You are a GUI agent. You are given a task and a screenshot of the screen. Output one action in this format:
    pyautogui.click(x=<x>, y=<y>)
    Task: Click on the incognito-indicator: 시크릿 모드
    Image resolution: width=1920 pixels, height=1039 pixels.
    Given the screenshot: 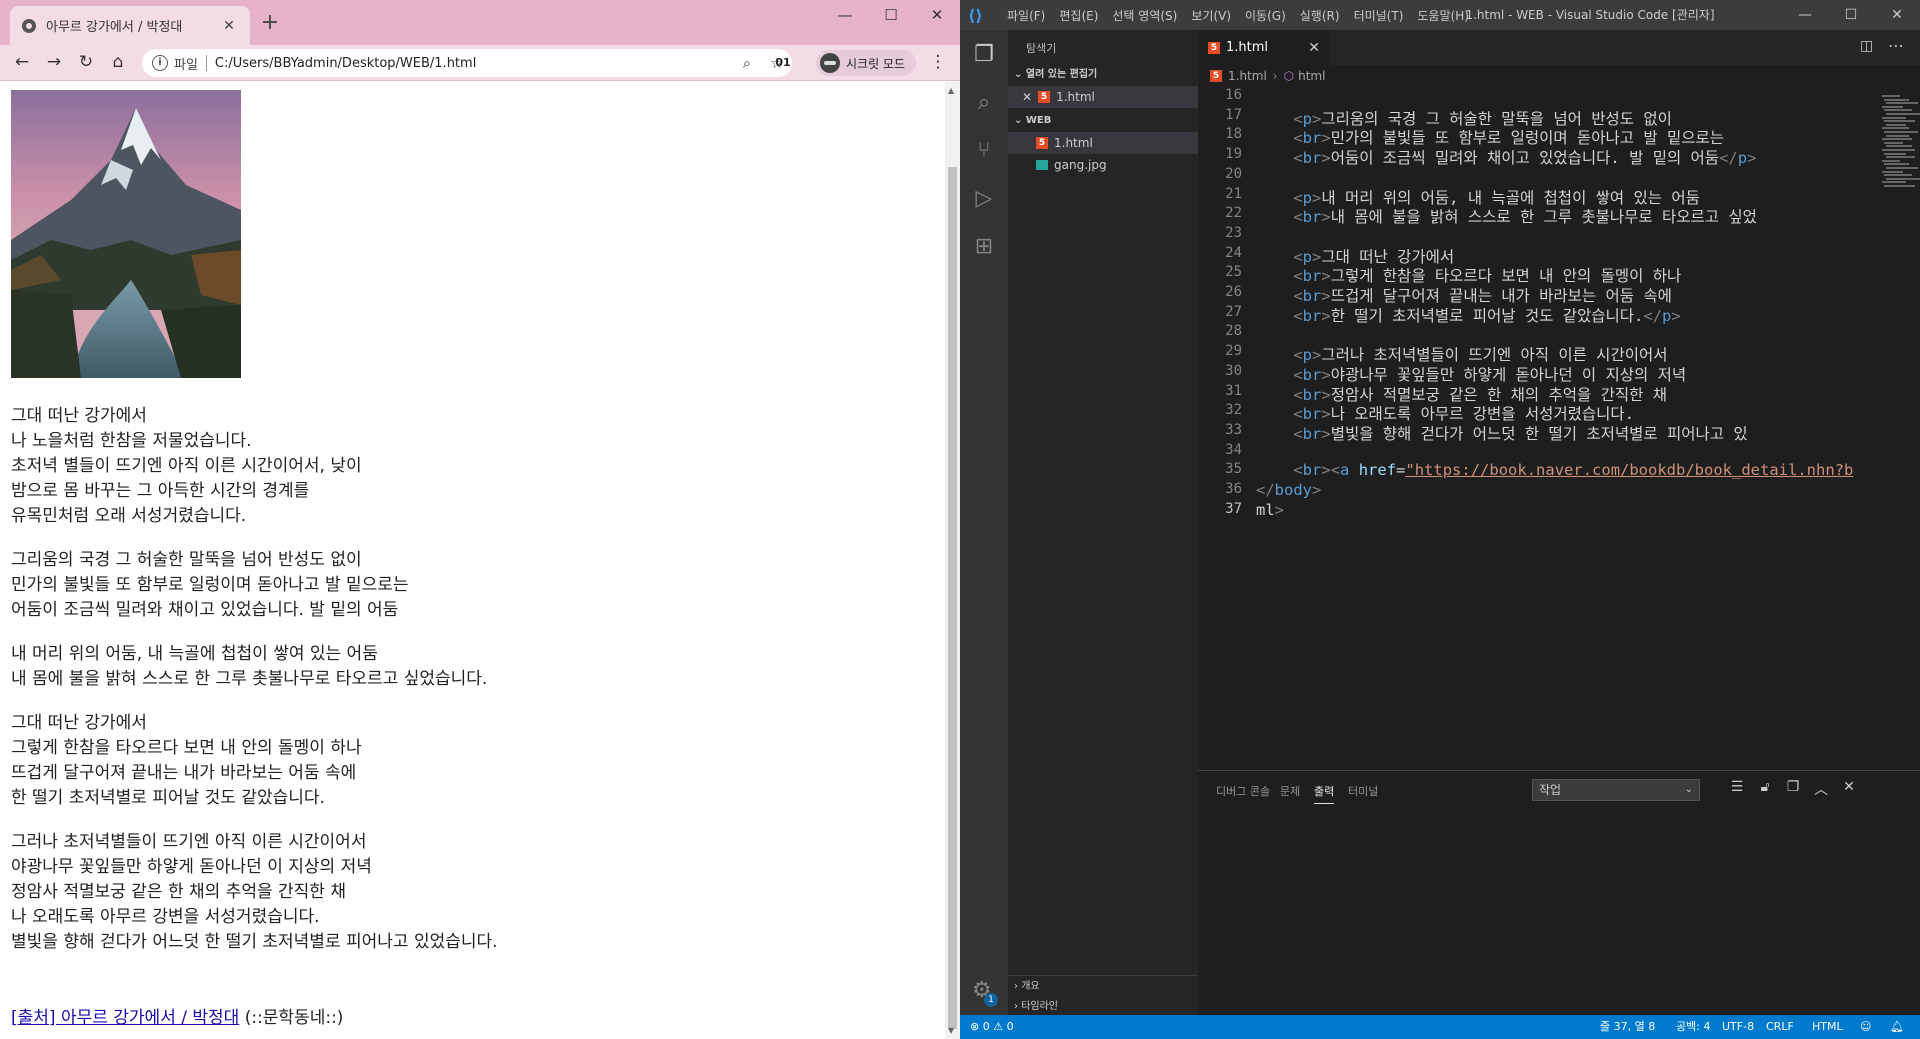 What is the action you would take?
    pyautogui.click(x=866, y=63)
    